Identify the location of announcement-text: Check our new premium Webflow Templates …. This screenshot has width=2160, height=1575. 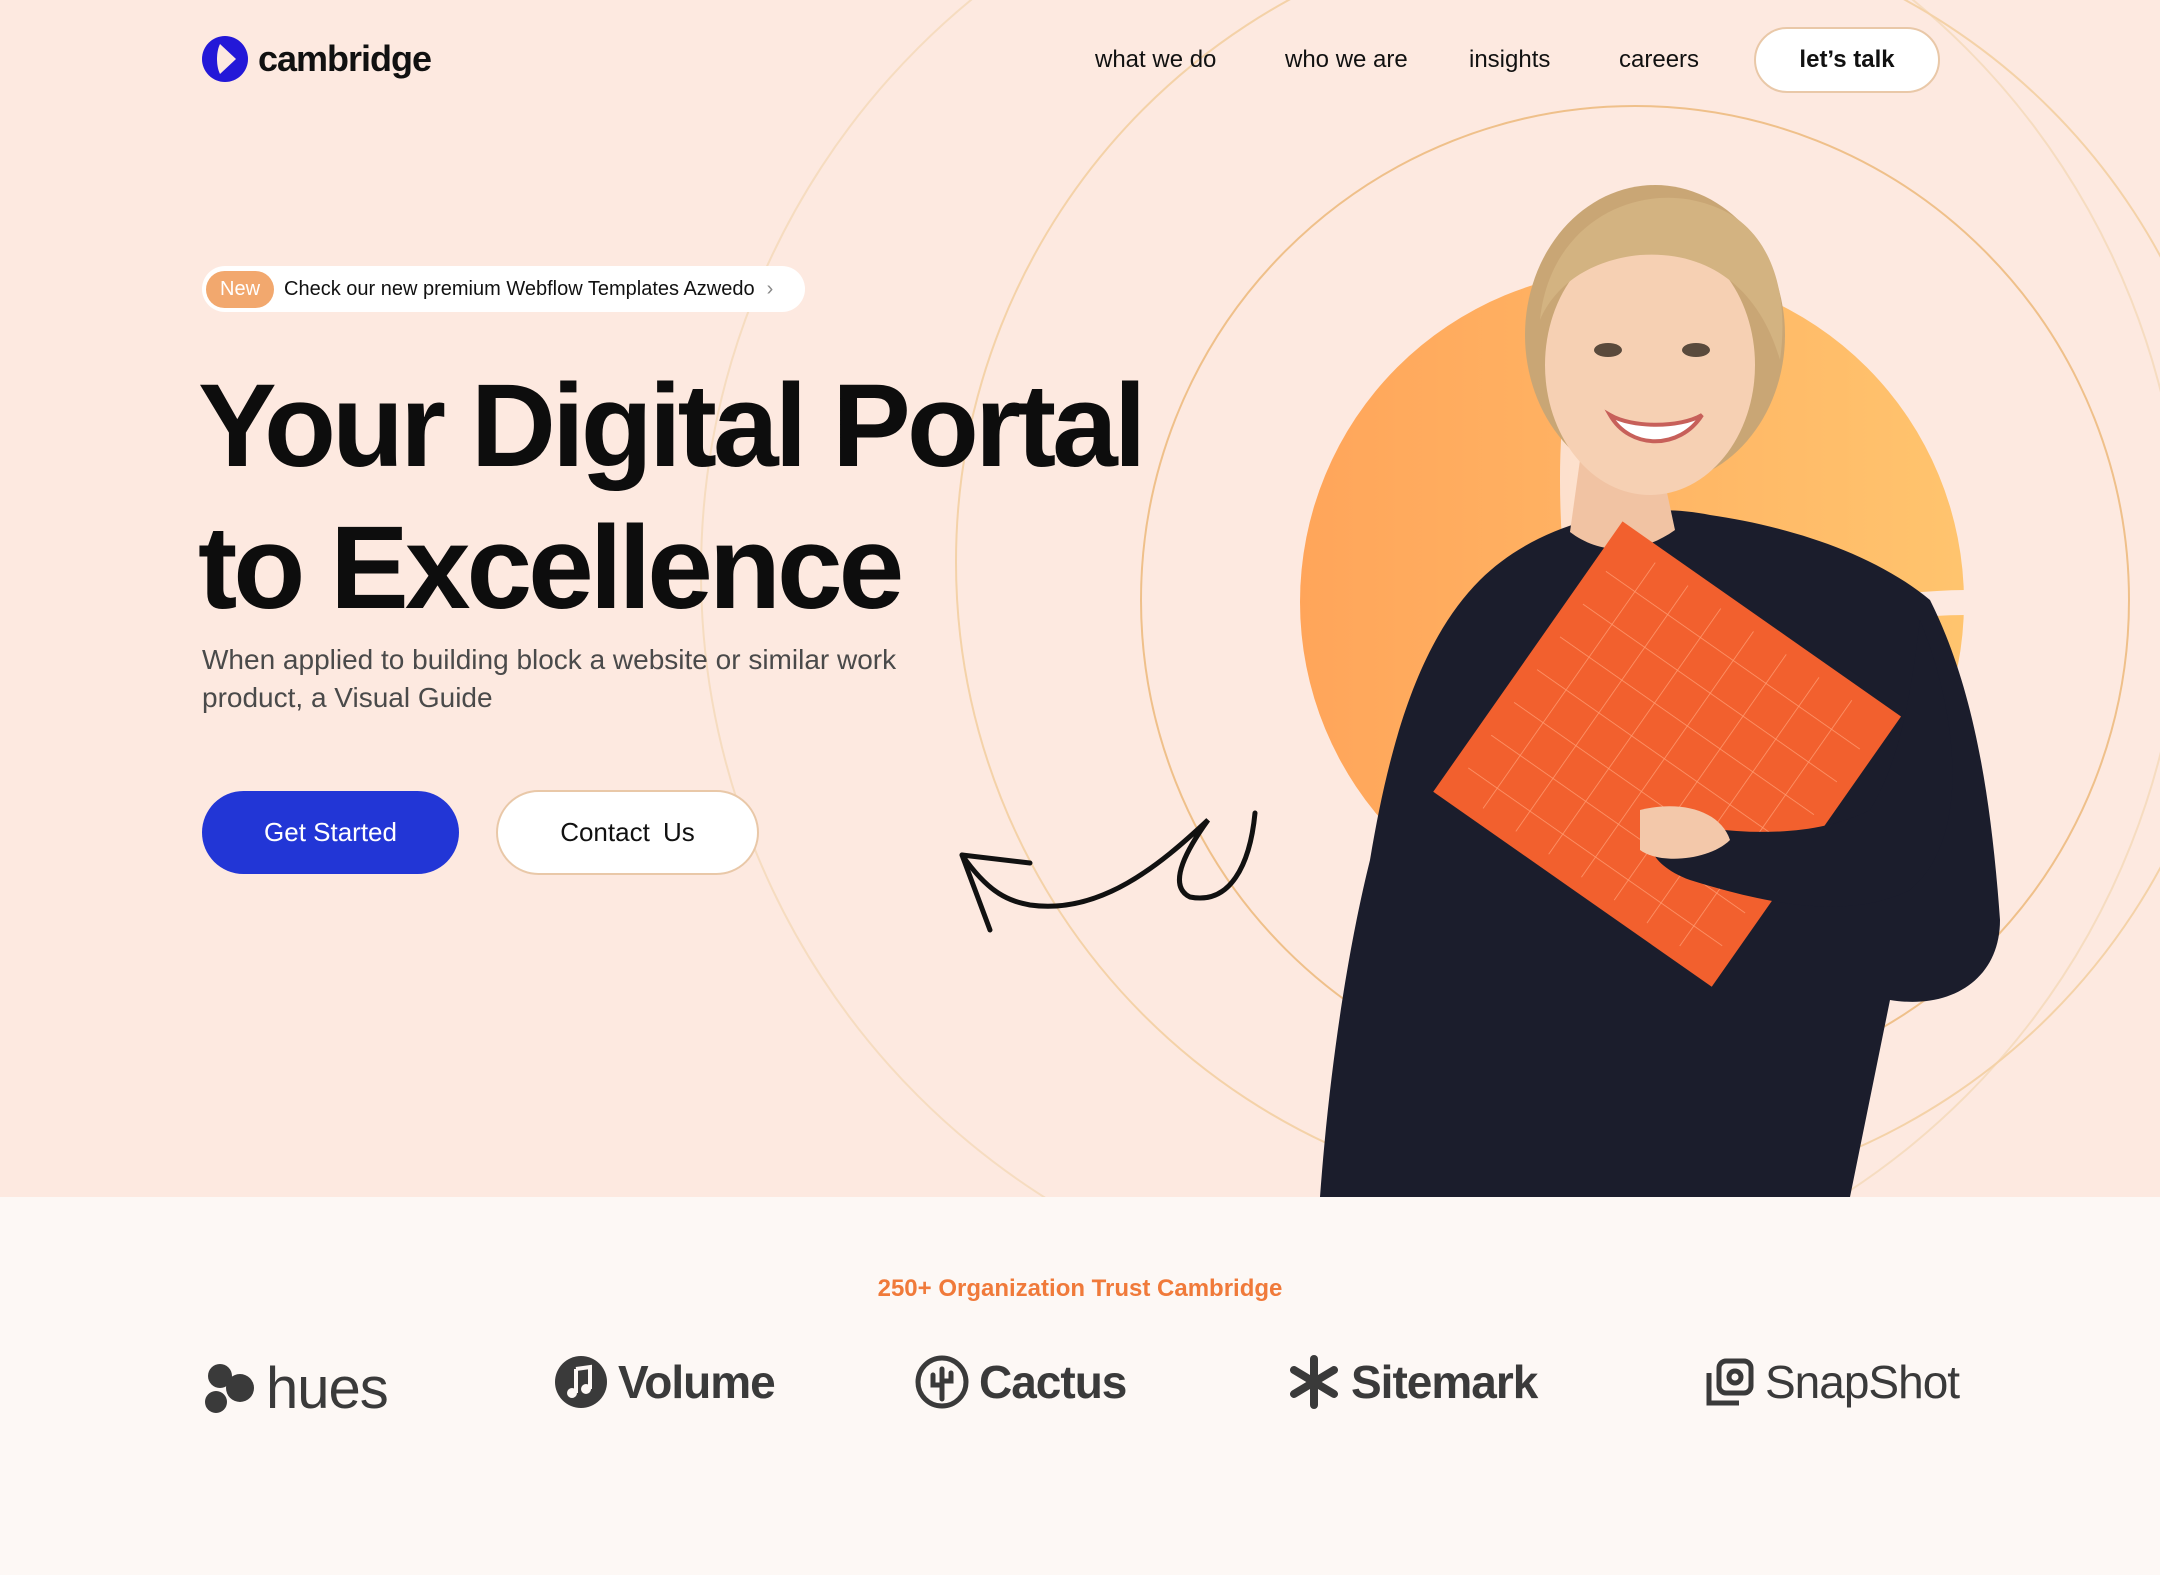
(519, 288).